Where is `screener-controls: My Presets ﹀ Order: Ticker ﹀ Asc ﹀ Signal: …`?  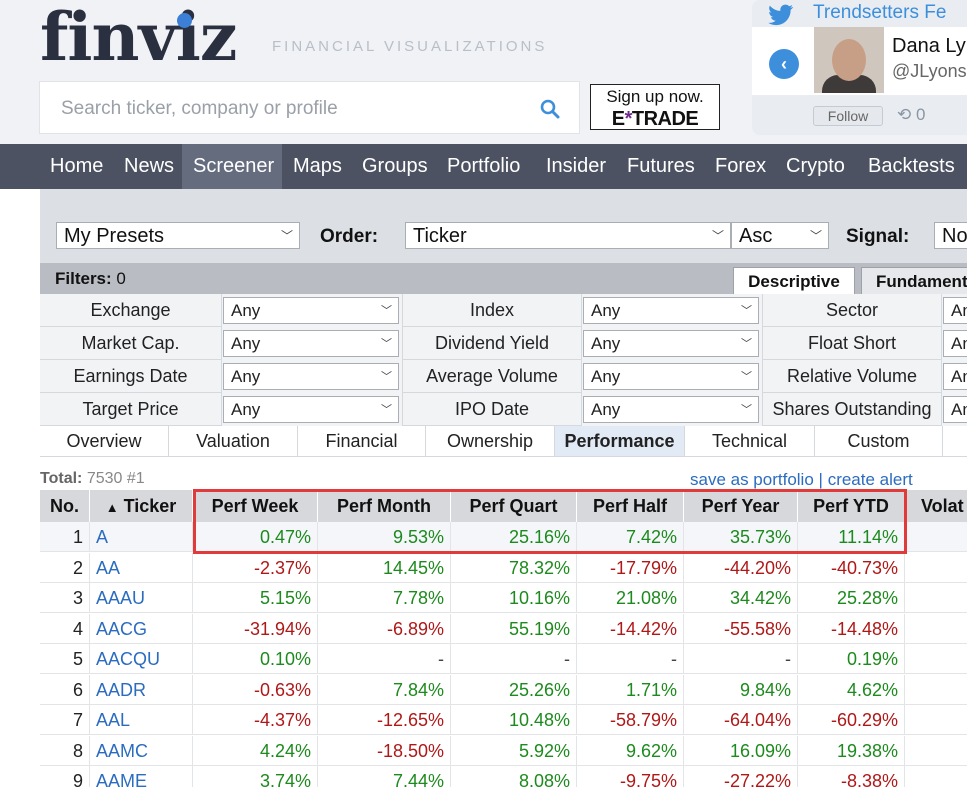
screener-controls: My Presets ﹀ Order: Ticker ﹀ Asc ﹀ Signal: … is located at coordinates (503, 226).